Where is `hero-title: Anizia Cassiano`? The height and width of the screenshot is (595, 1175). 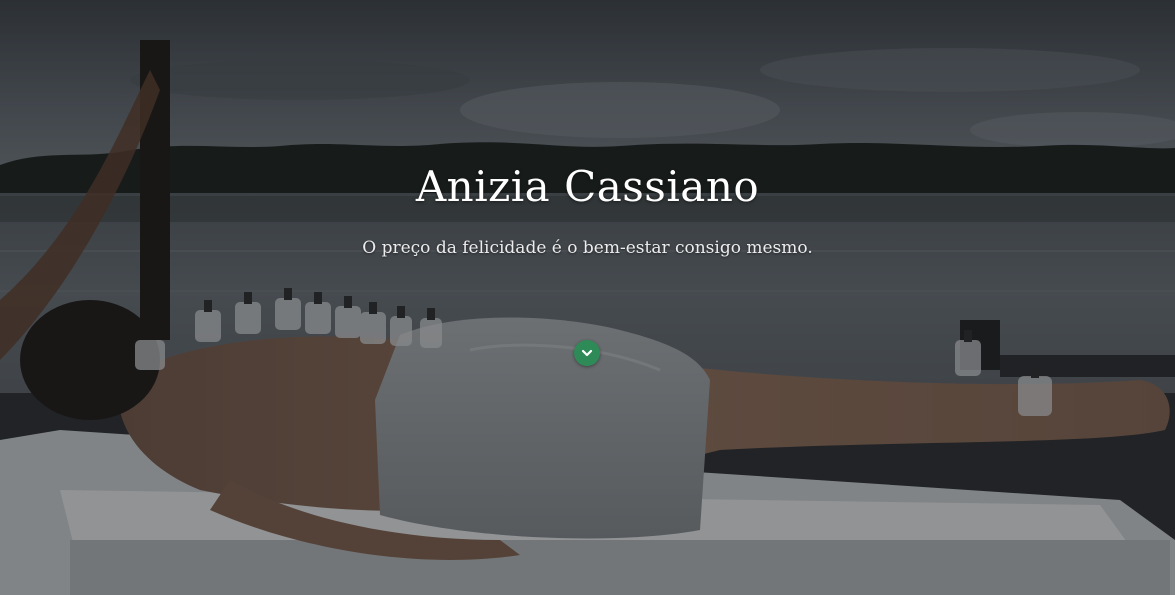
hero-title: Anizia Cassiano is located at coordinates (587, 186).